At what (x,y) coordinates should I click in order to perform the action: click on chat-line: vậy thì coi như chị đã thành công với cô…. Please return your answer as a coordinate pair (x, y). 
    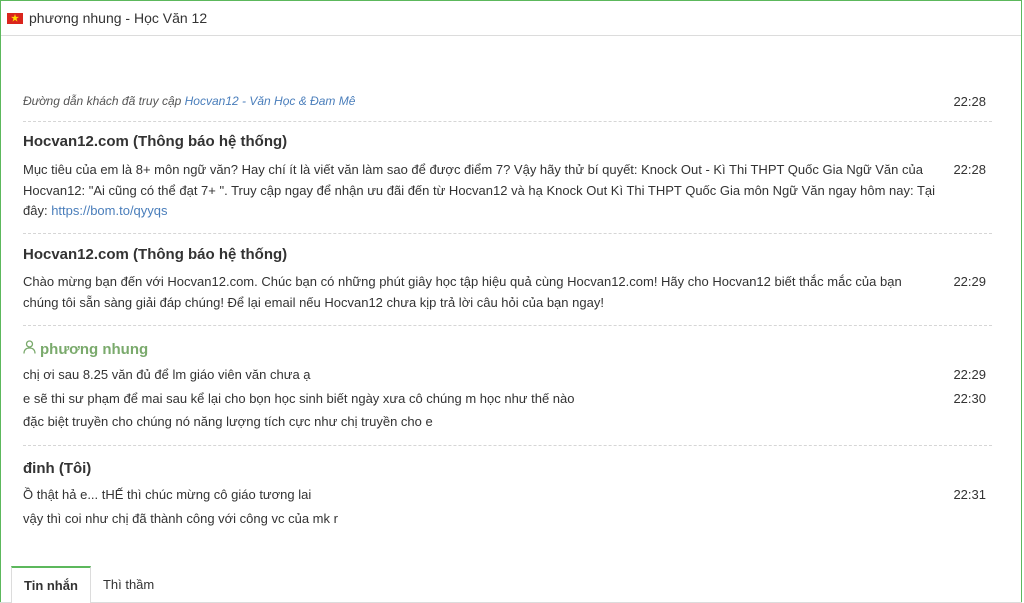
    Looking at the image, I should click on (180, 518).